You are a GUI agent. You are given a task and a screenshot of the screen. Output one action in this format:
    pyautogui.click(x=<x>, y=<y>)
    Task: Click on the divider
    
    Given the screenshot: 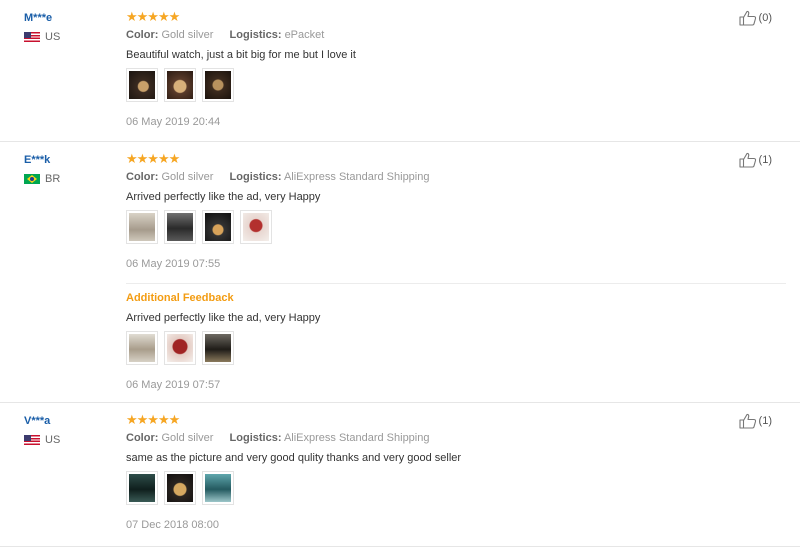 What is the action you would take?
    pyautogui.click(x=456, y=283)
    